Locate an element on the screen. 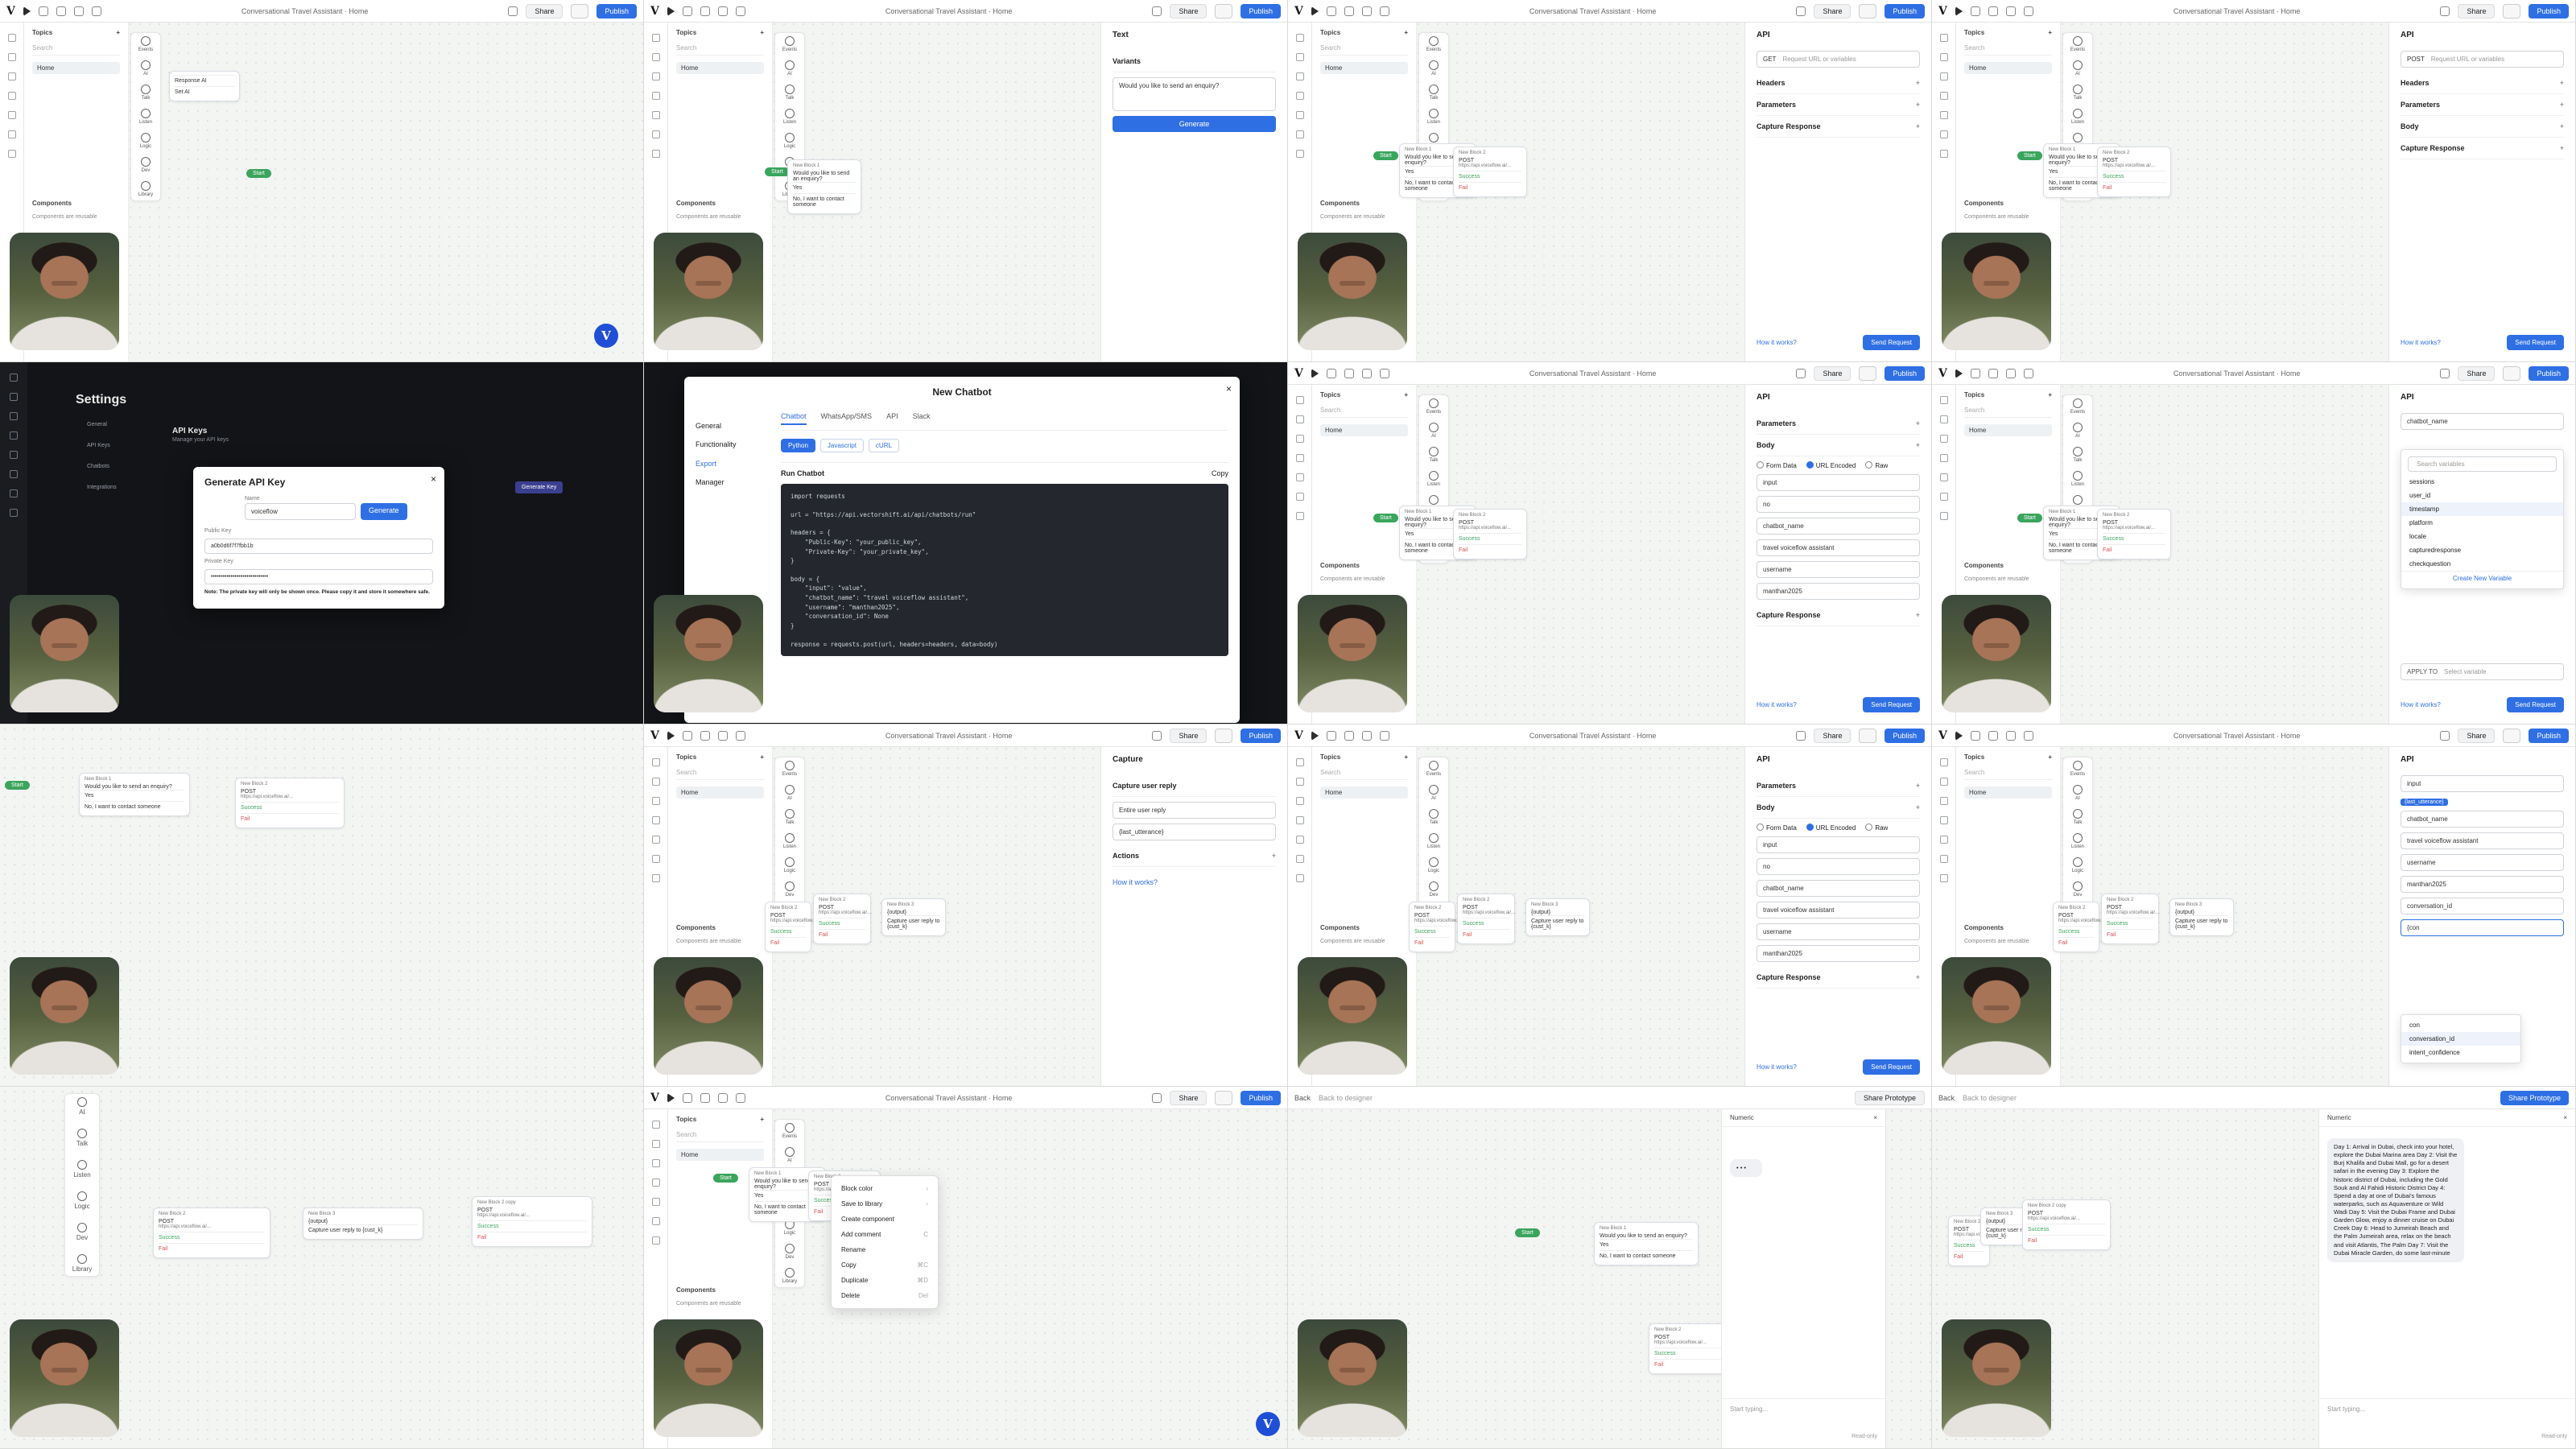 The height and width of the screenshot is (1449, 2576). how-it-works-link: How it works? is located at coordinates (1777, 1067).